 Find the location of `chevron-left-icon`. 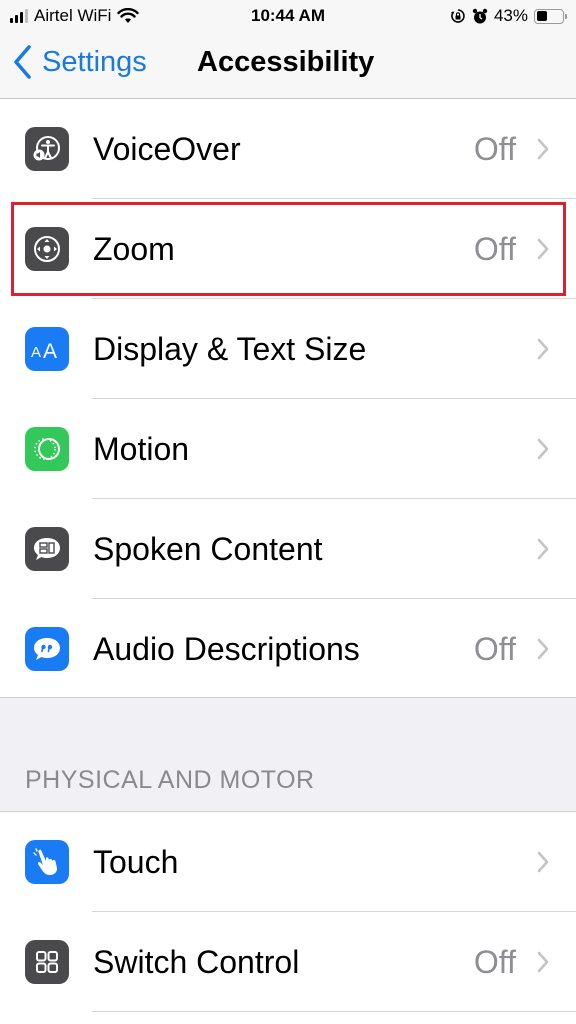

chevron-left-icon is located at coordinates (22, 62).